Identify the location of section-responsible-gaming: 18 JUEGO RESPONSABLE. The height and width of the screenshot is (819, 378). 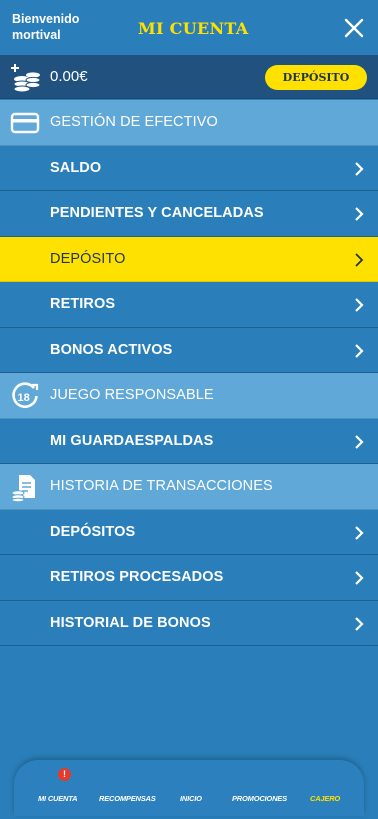
(189, 396).